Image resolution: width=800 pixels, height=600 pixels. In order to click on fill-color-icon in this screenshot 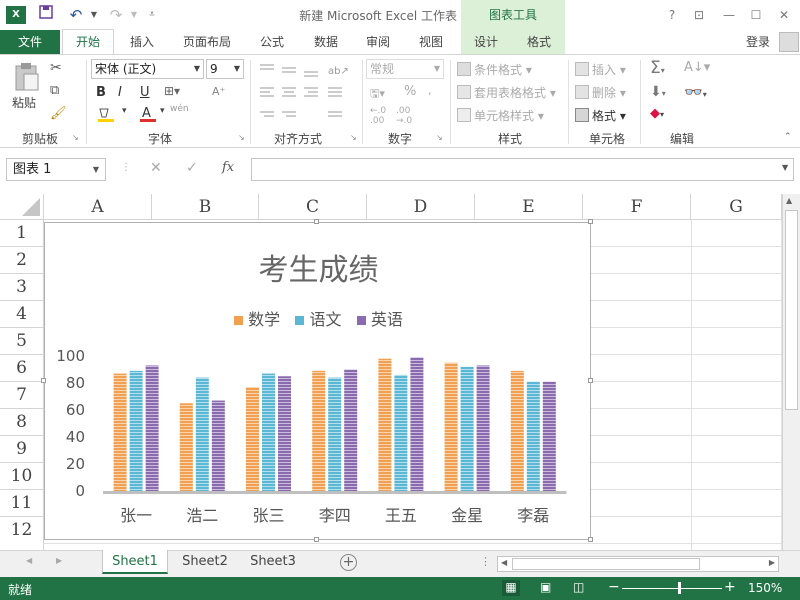, I will do `click(106, 115)`.